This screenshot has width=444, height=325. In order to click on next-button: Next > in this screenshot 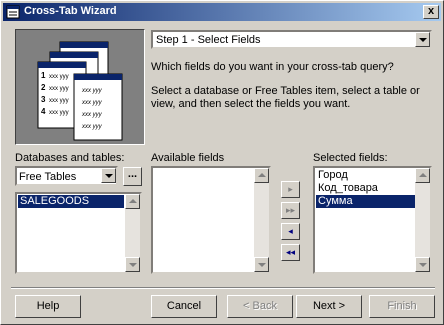, I will do `click(329, 306)`.